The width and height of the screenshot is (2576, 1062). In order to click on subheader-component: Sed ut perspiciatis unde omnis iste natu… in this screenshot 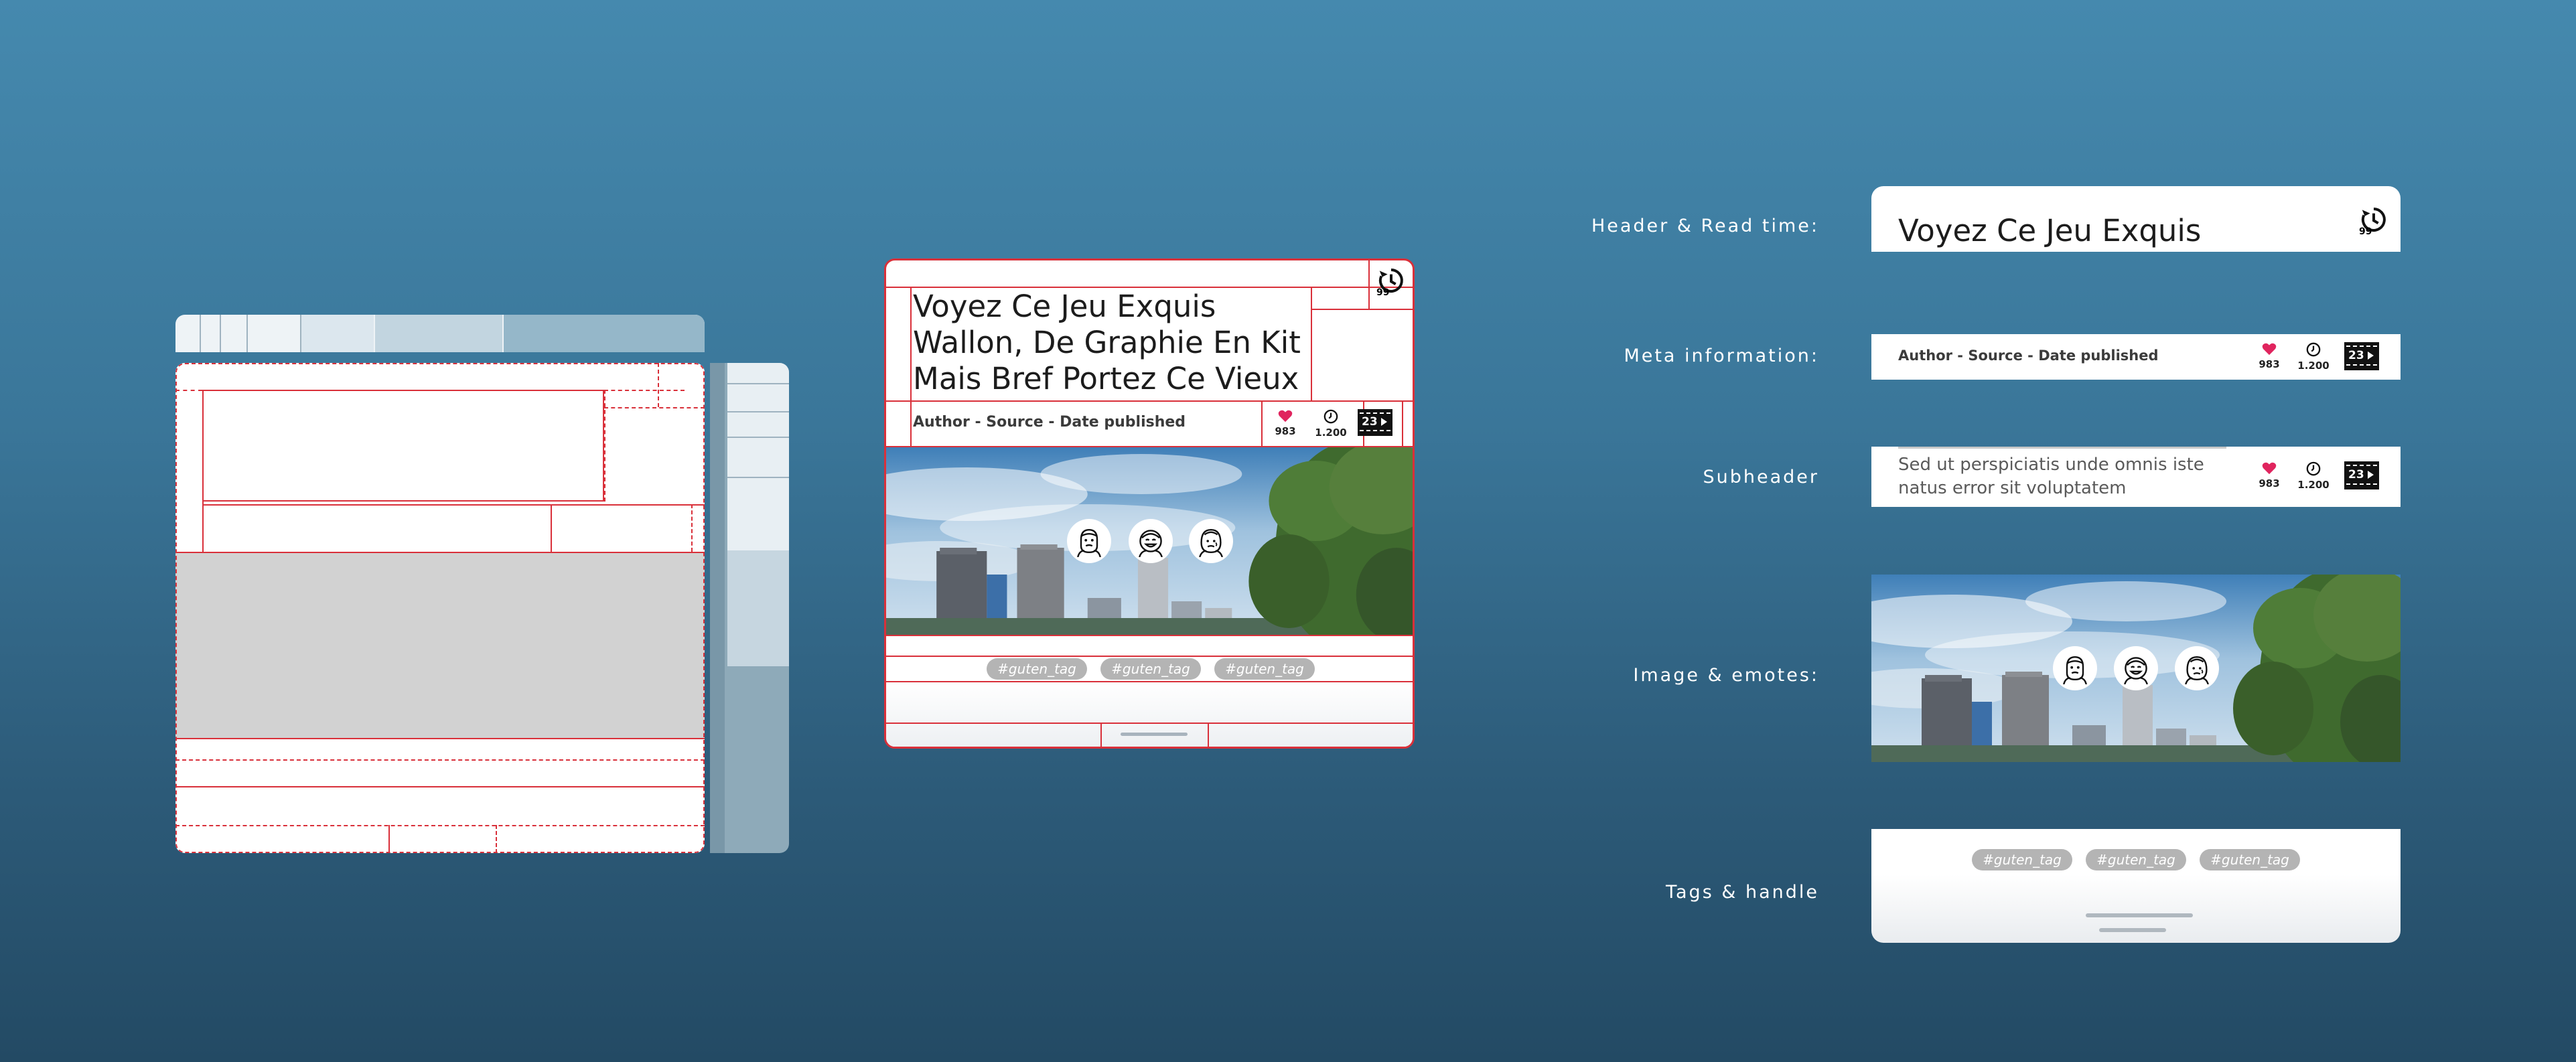, I will do `click(2136, 477)`.